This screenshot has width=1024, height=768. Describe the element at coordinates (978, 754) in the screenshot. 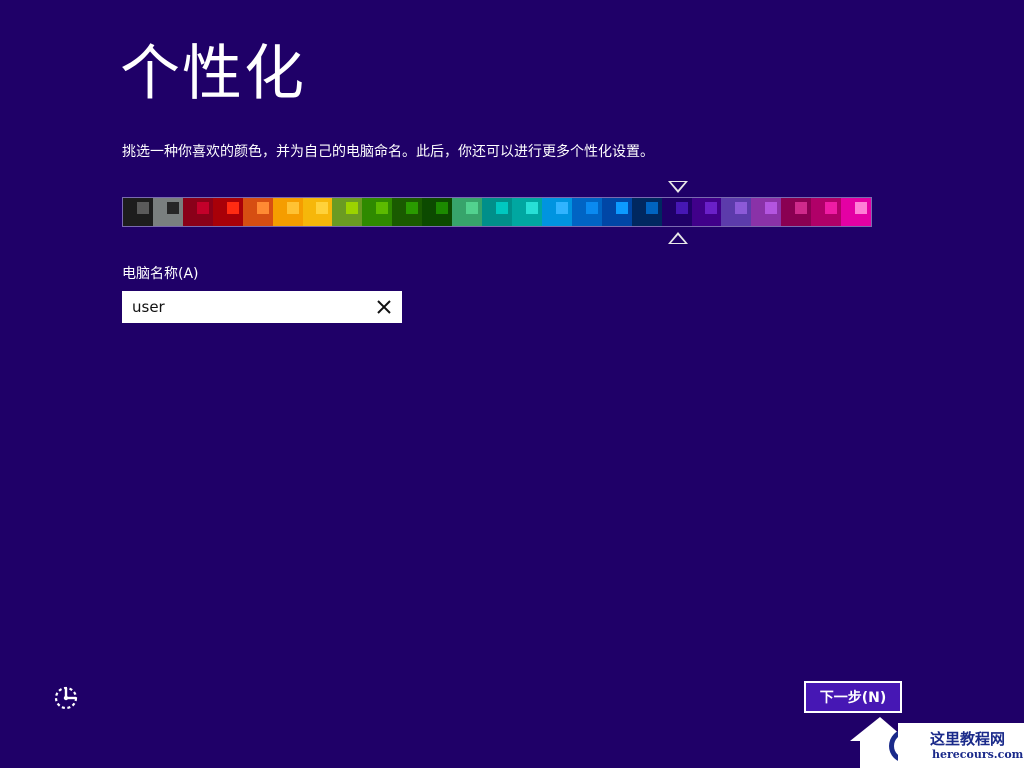

I see `watermark-domain: herecours.com` at that location.